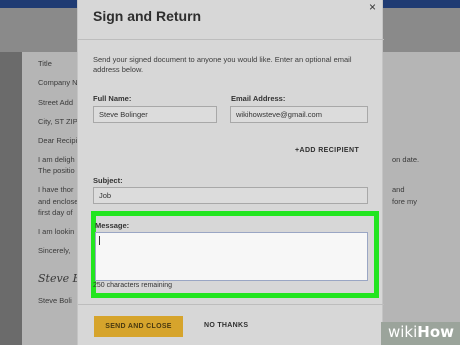 This screenshot has width=460, height=345. What do you see at coordinates (155, 114) in the screenshot?
I see `full-name-input` at bounding box center [155, 114].